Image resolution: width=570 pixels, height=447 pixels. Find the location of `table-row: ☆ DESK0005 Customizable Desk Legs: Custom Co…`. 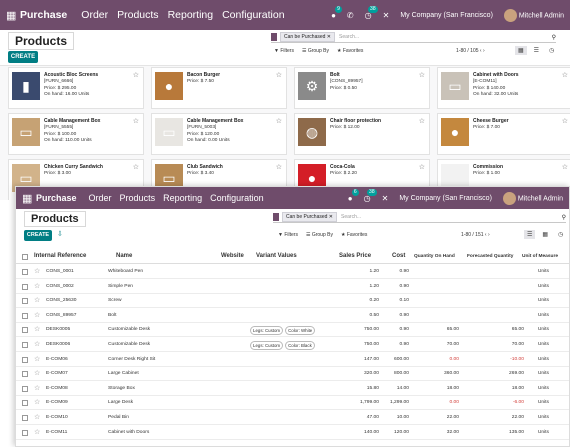

table-row: ☆ DESK0005 Customizable Desk Legs: Custom Co… is located at coordinates (292, 330).